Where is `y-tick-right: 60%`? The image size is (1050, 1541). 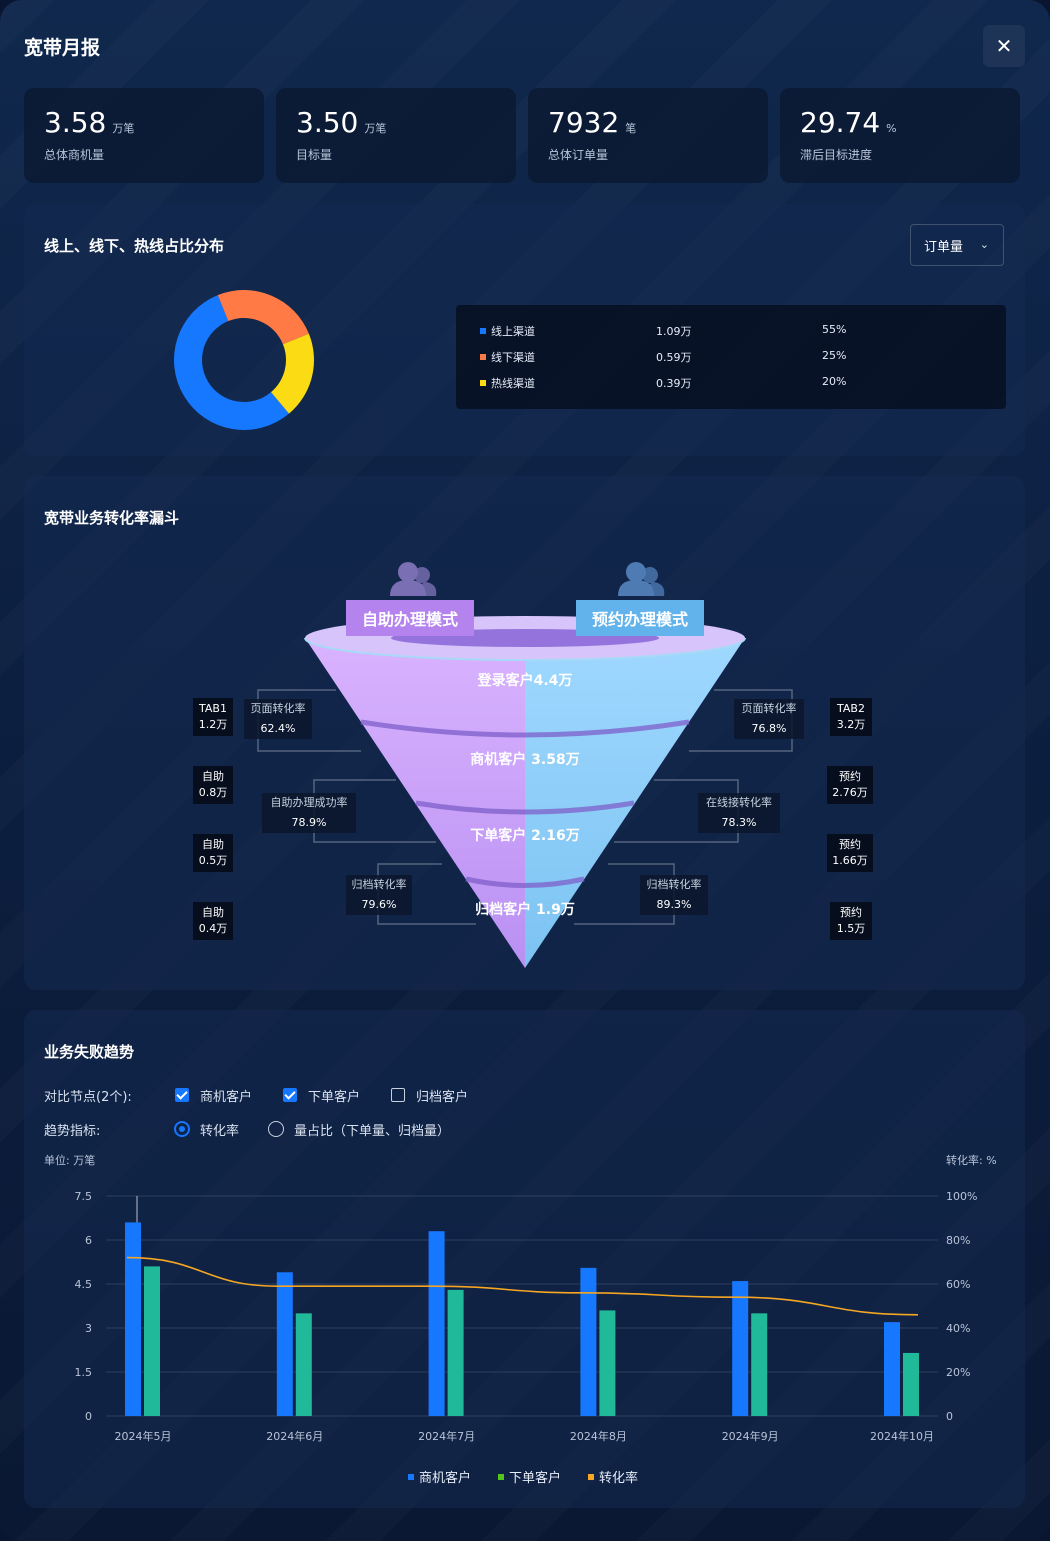 y-tick-right: 60% is located at coordinates (958, 1284).